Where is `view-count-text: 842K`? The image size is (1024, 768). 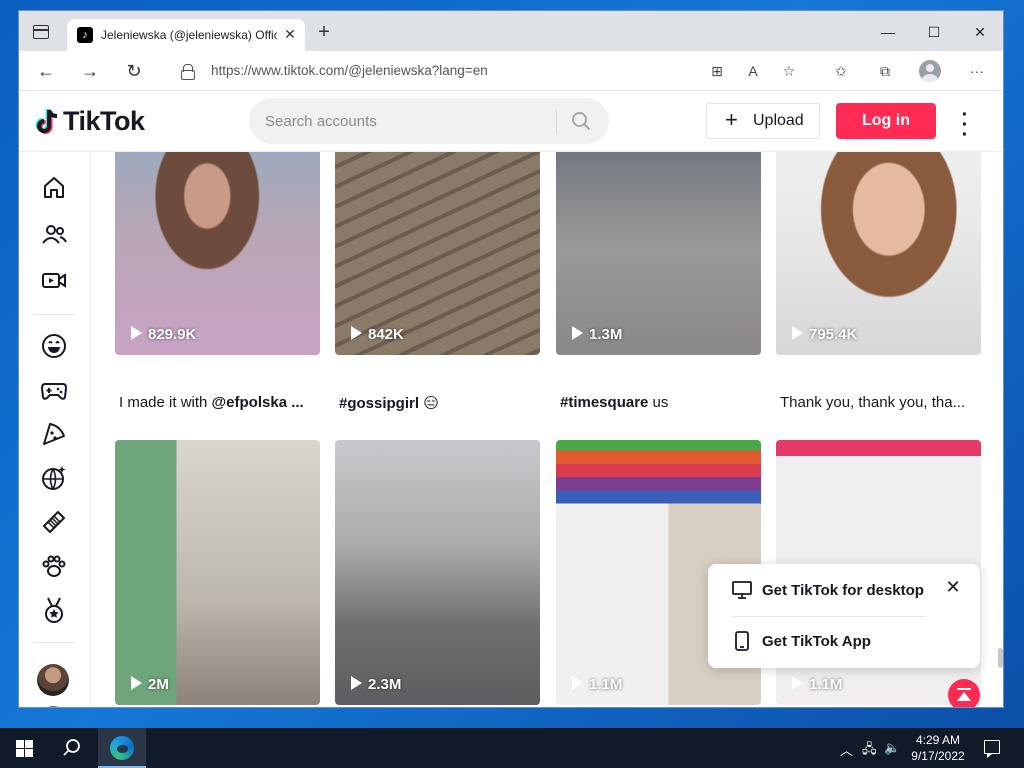 view-count-text: 842K is located at coordinates (386, 334).